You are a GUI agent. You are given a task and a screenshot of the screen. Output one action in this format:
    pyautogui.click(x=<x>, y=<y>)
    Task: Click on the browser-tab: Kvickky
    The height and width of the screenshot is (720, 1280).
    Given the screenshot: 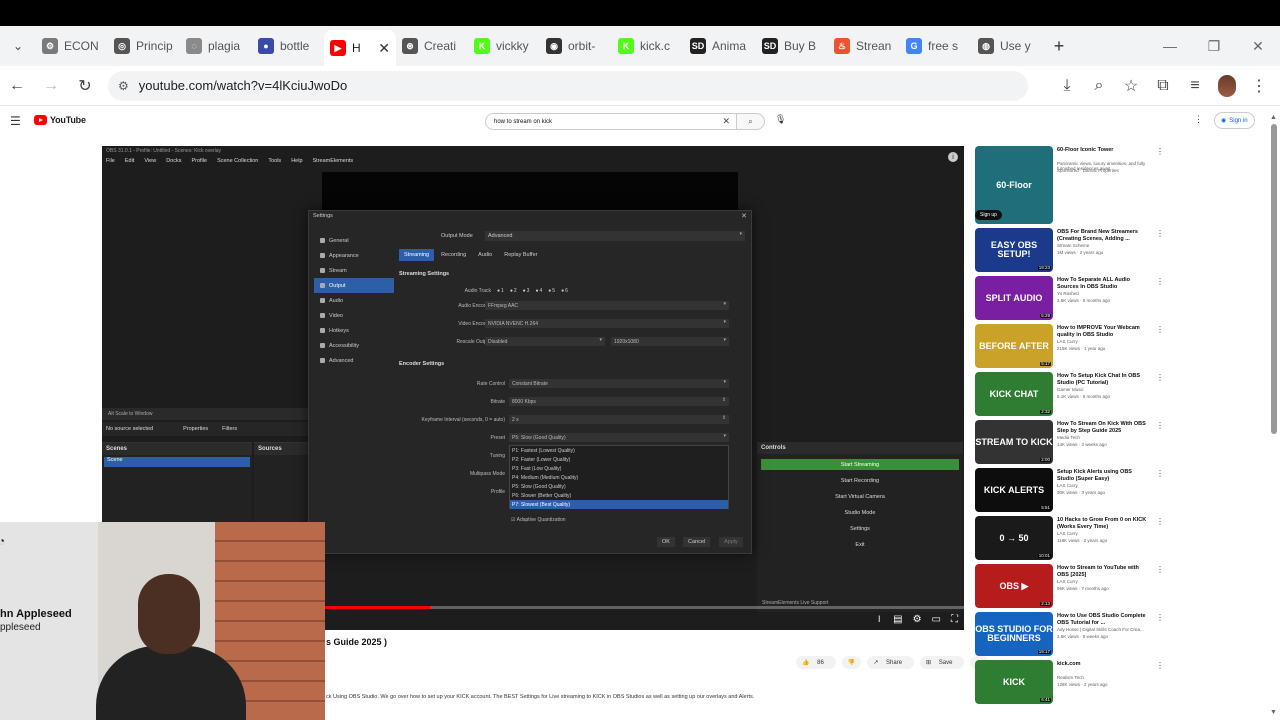 What is the action you would take?
    pyautogui.click(x=504, y=46)
    